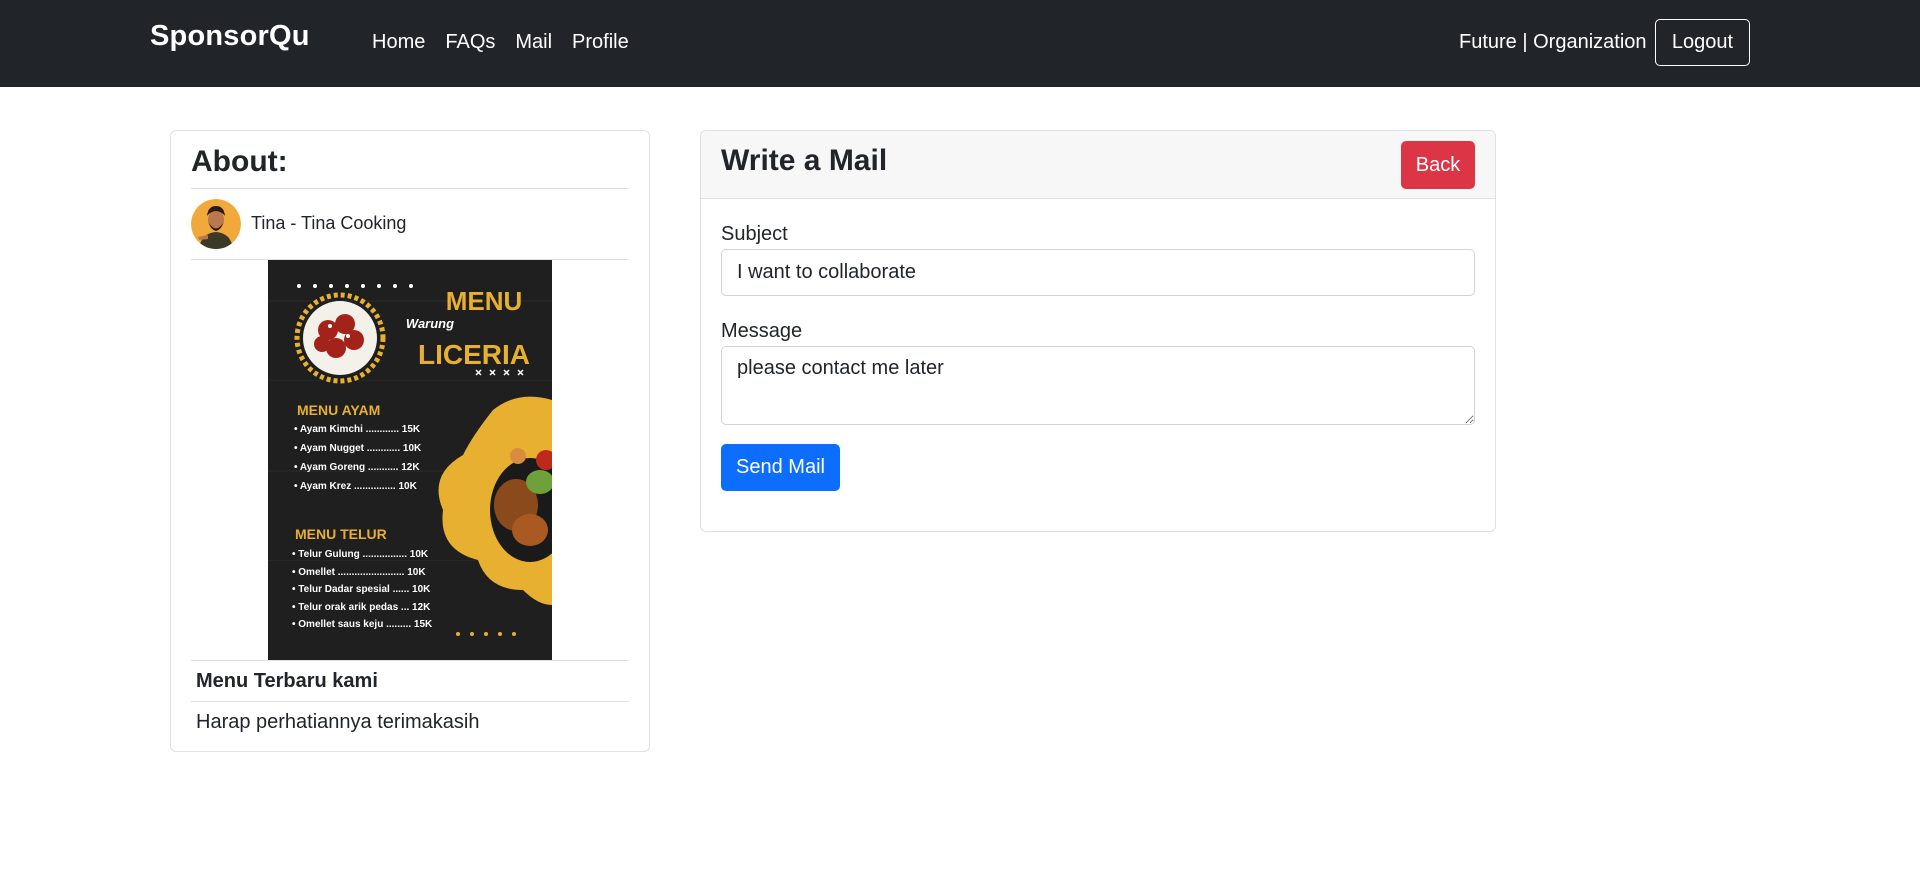 The height and width of the screenshot is (874, 1920). I want to click on poster-subtitle: Warung, so click(430, 323).